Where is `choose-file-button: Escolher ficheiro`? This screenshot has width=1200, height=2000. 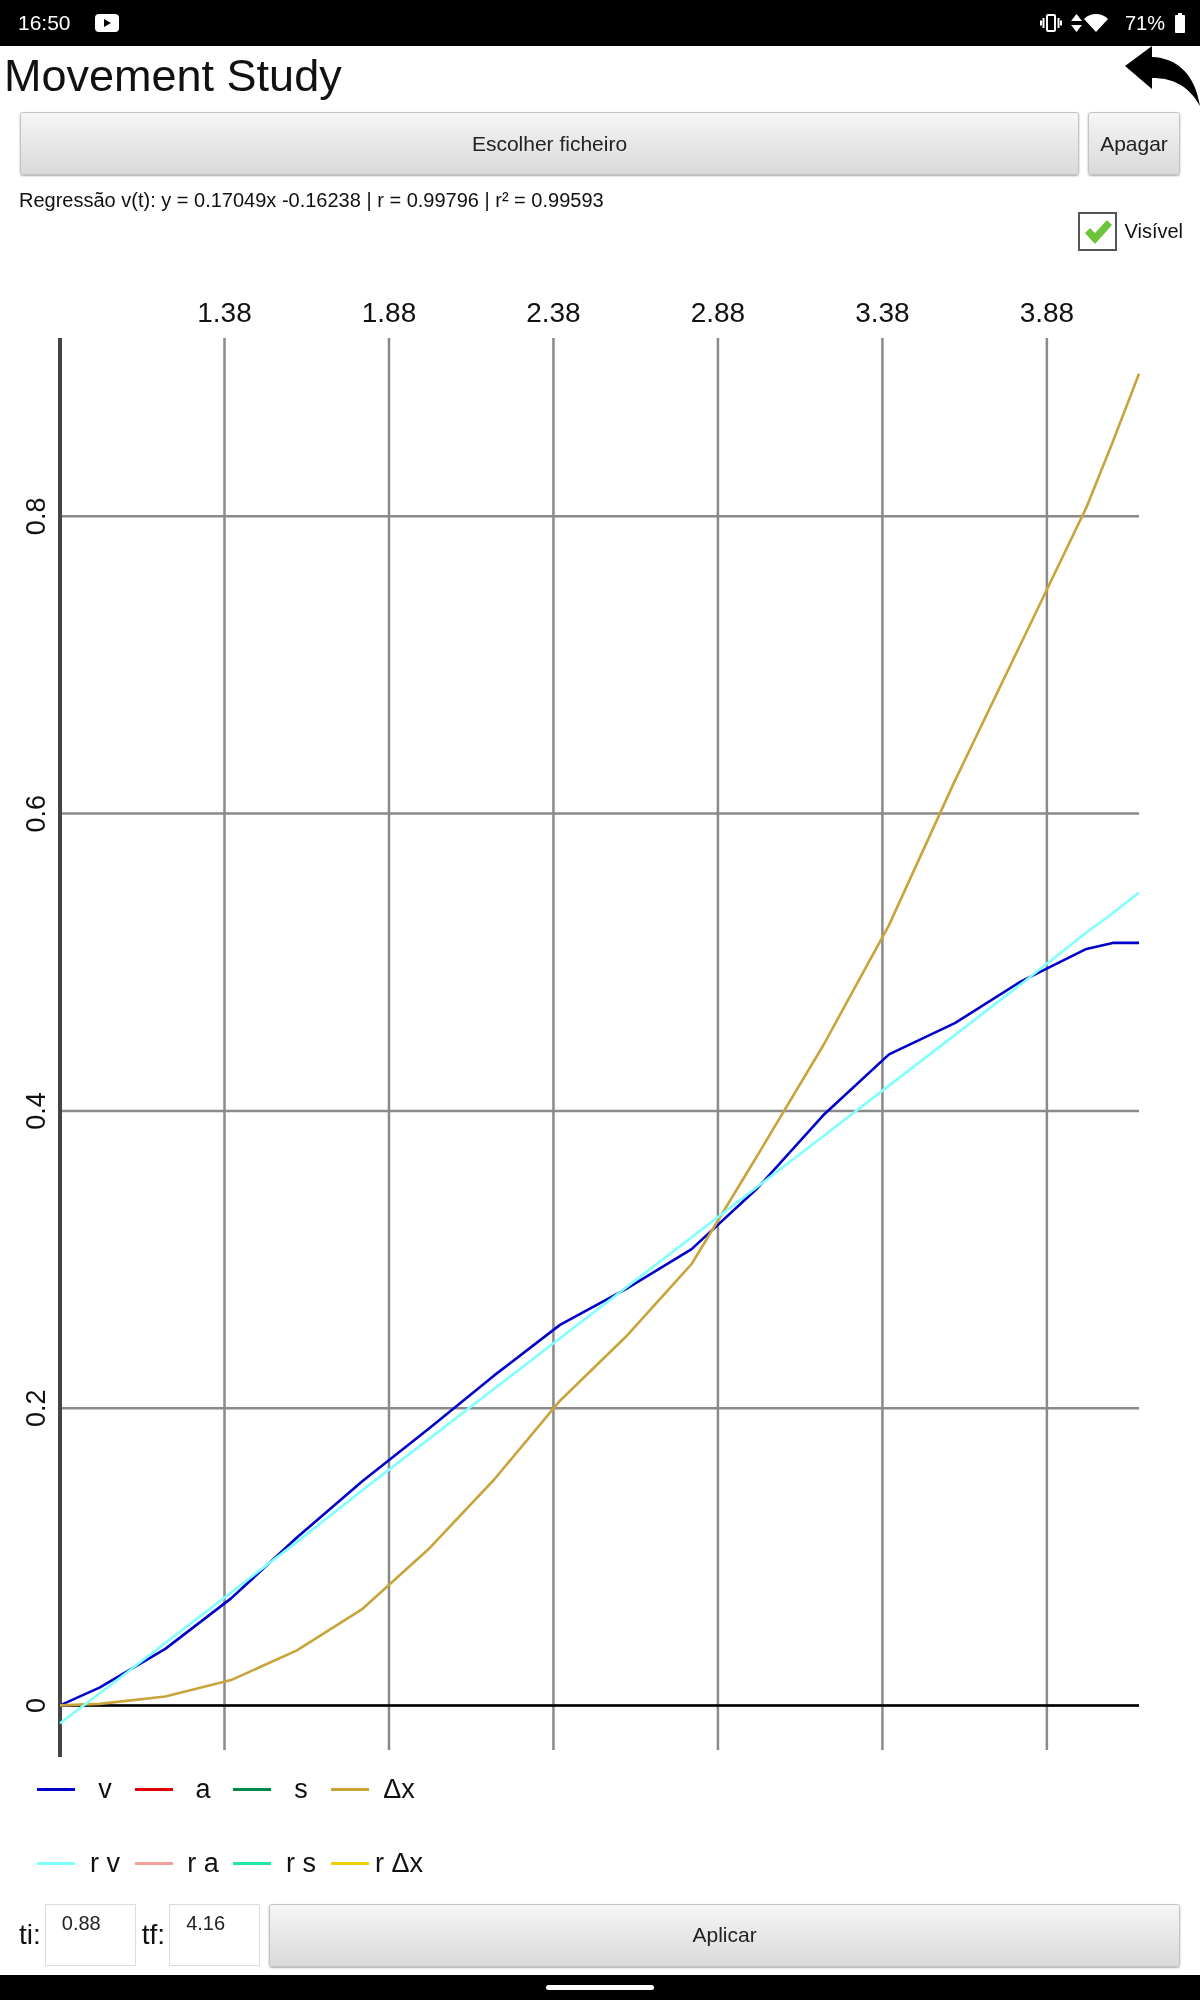 choose-file-button: Escolher ficheiro is located at coordinates (549, 143).